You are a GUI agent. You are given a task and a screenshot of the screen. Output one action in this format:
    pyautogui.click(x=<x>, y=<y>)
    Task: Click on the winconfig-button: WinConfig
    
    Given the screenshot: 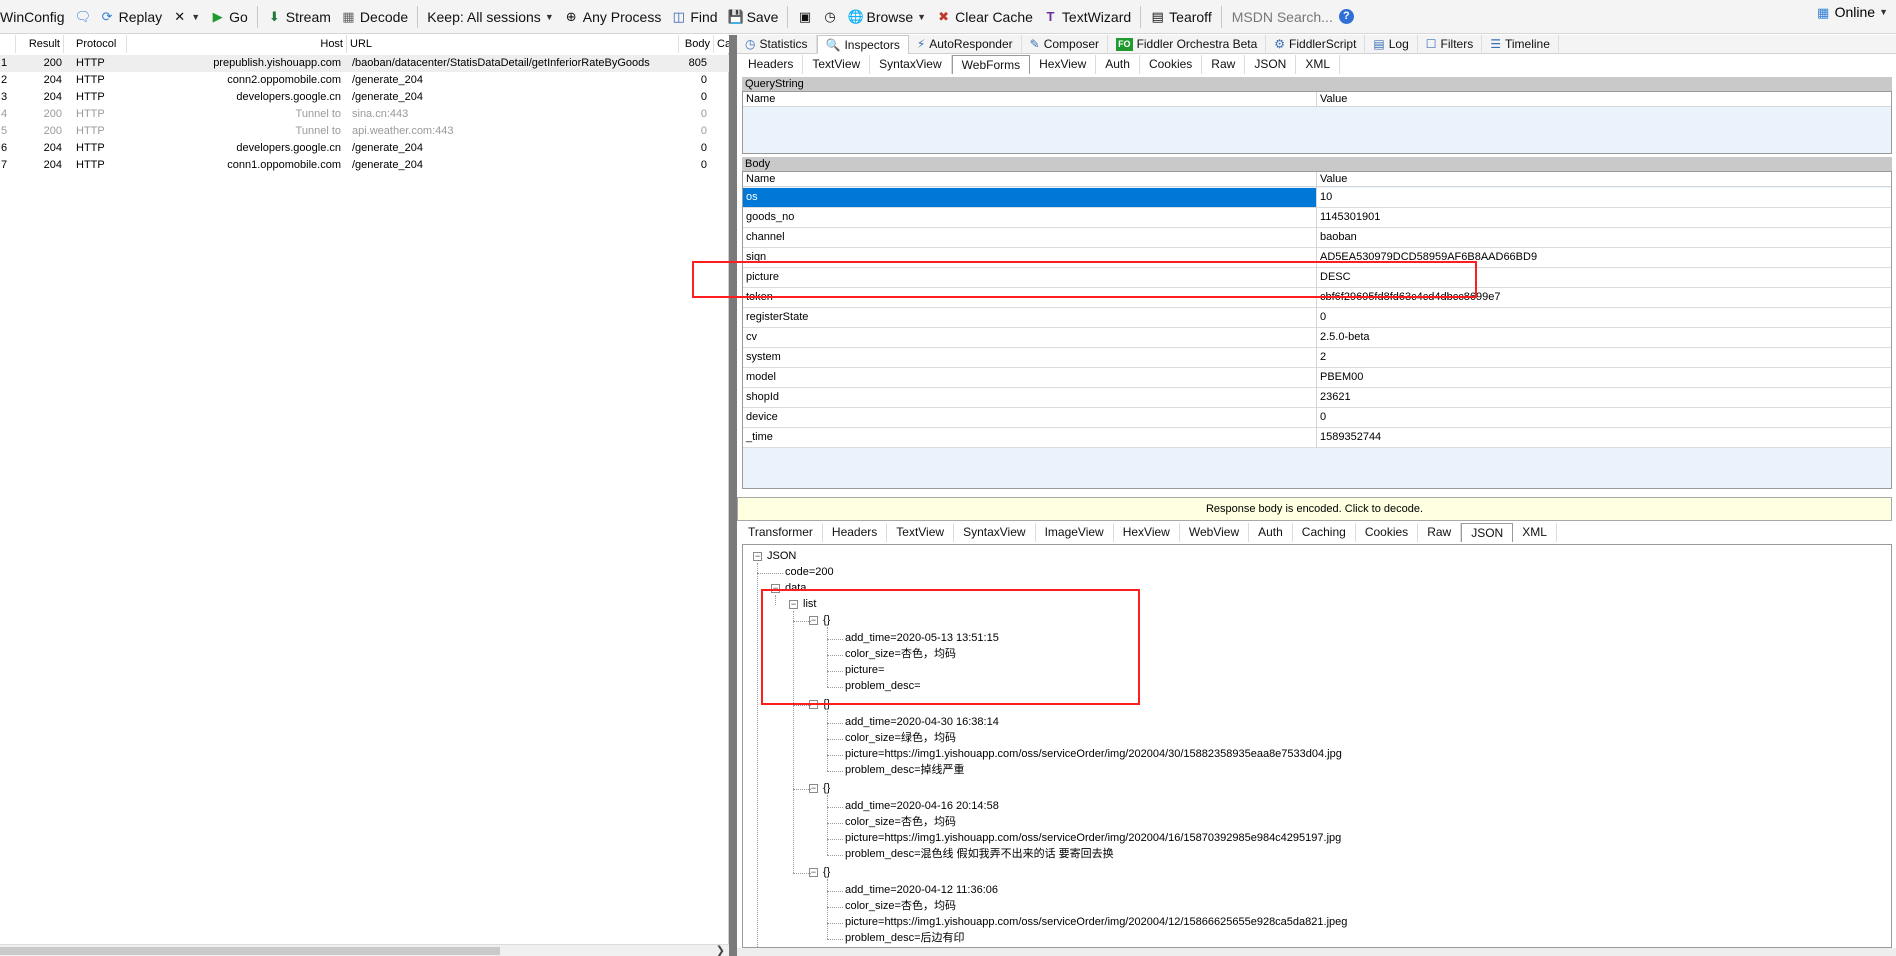 What is the action you would take?
    pyautogui.click(x=35, y=17)
    